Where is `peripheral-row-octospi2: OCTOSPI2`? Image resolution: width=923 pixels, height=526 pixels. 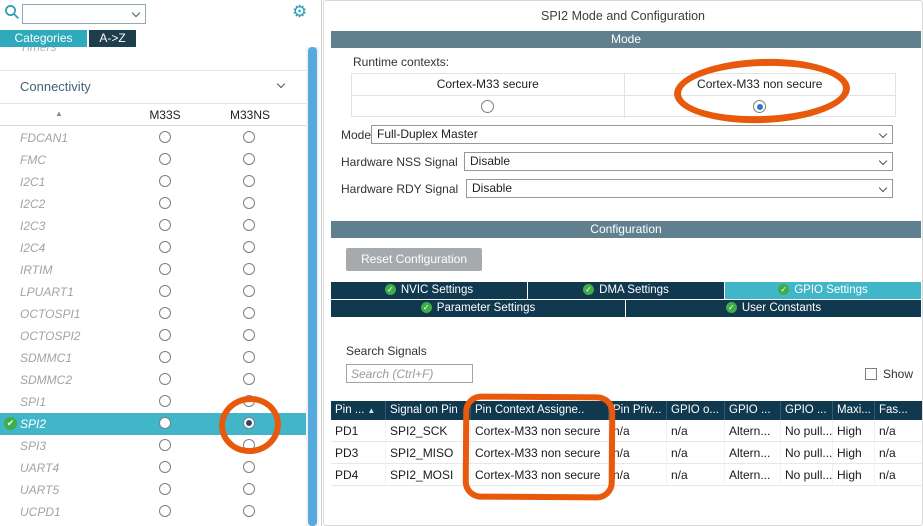 peripheral-row-octospi2: OCTOSPI2 is located at coordinates (153, 336).